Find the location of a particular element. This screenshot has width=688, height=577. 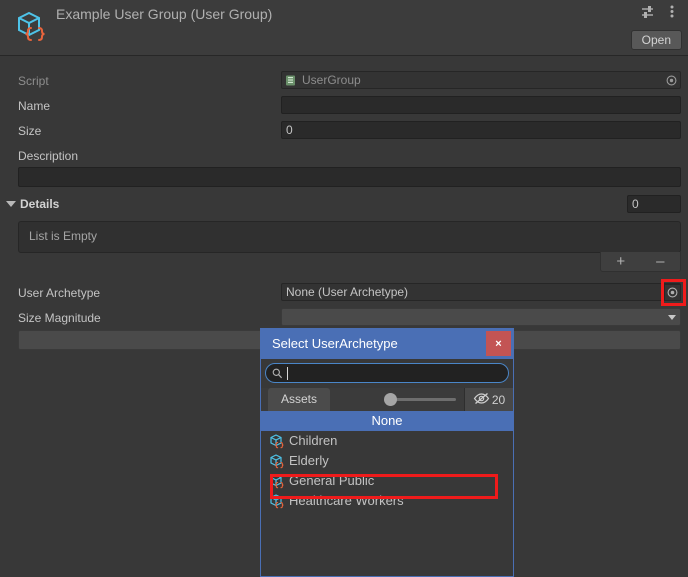

user-archetype-value: None (User Archetype) is located at coordinates (347, 292).